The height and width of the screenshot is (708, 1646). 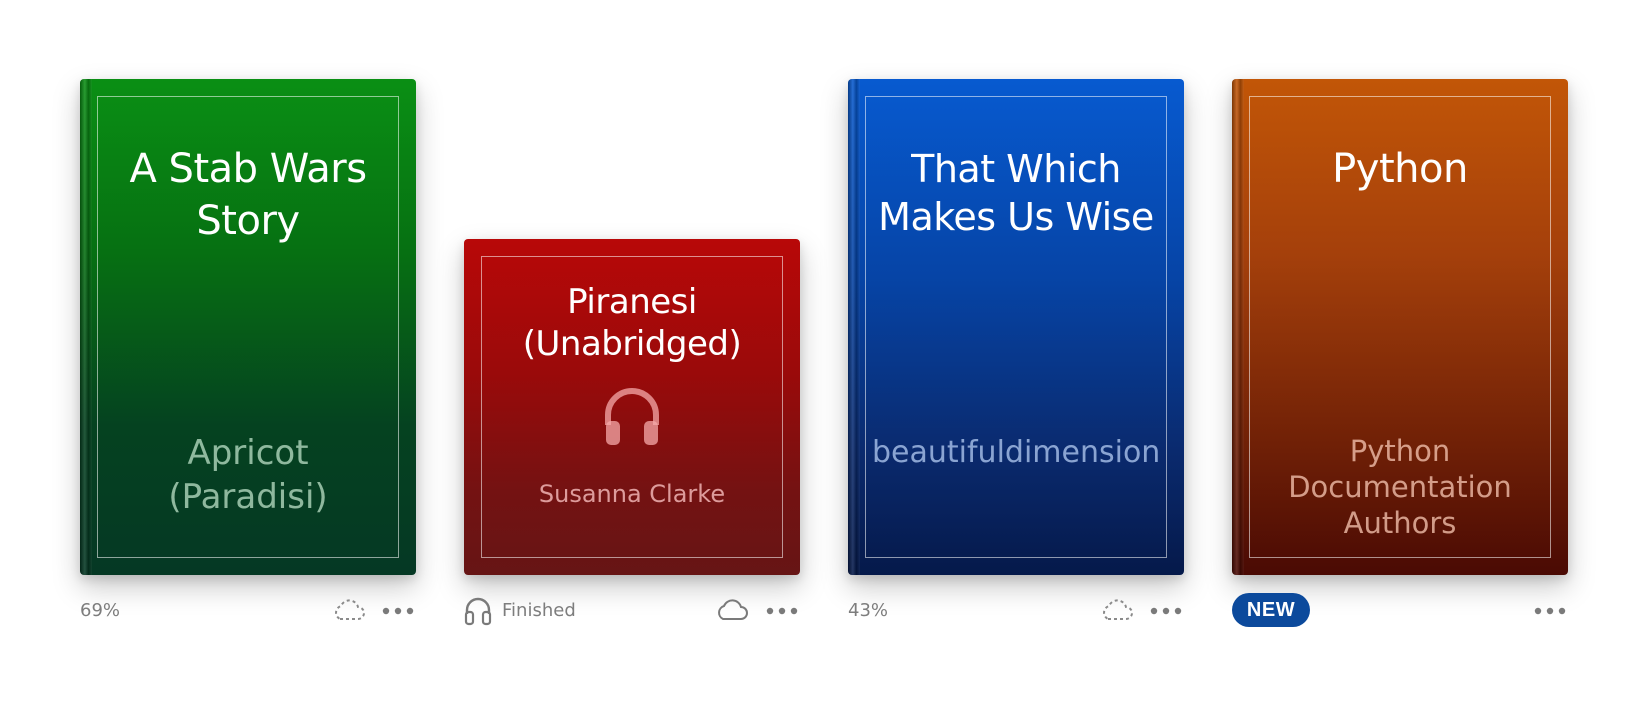 What do you see at coordinates (632, 323) in the screenshot?
I see `book-title: Piranesi (Unabridged)` at bounding box center [632, 323].